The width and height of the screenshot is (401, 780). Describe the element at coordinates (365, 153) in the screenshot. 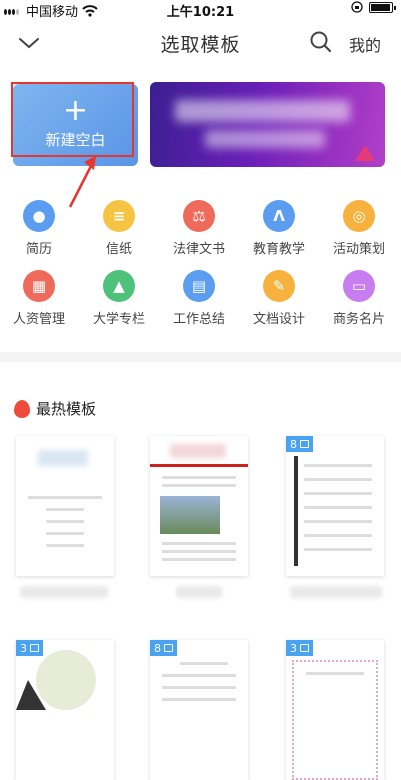

I see `triangle-decoration-icon` at that location.